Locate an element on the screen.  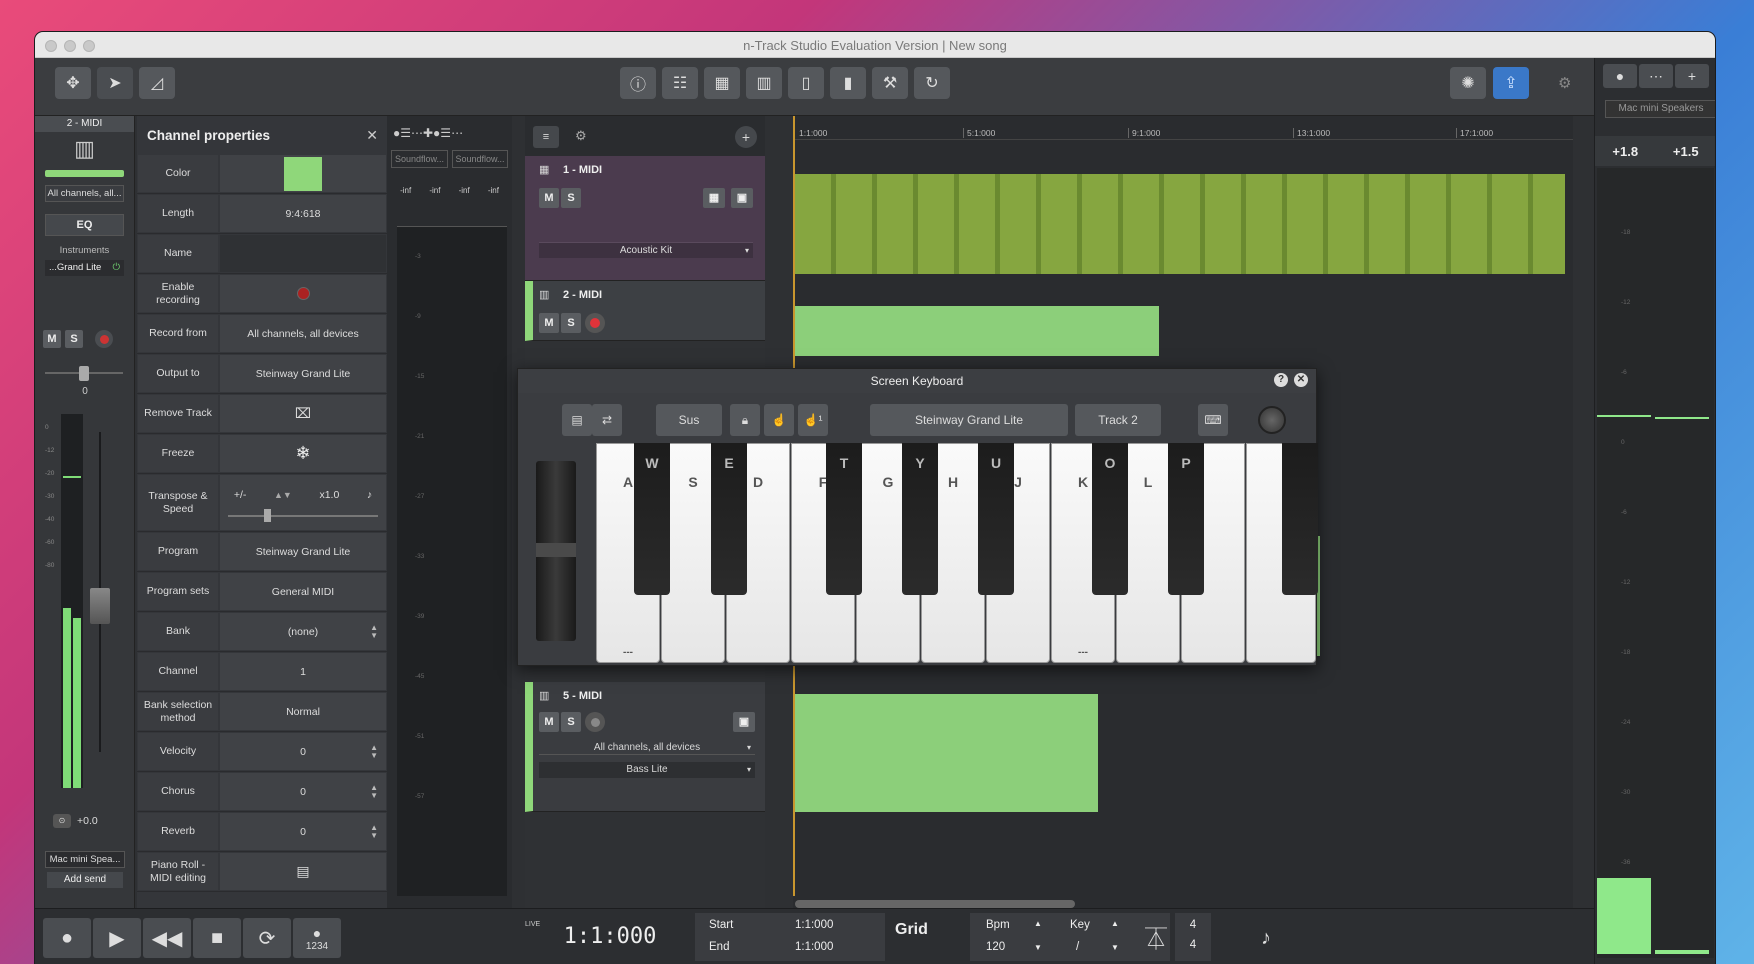
record-from-select: All channels, all devices is located at coordinates (303, 333).